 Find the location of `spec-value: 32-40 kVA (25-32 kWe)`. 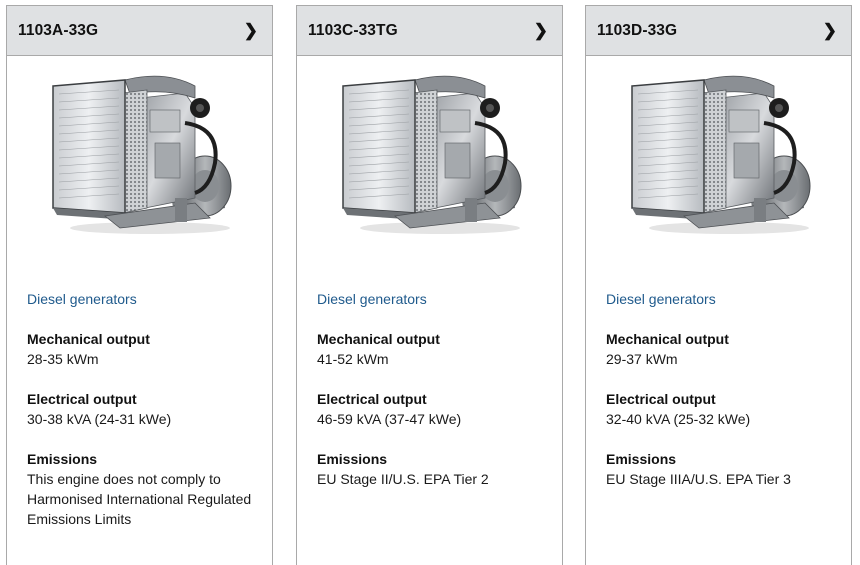

spec-value: 32-40 kVA (25-32 kWe) is located at coordinates (678, 419).